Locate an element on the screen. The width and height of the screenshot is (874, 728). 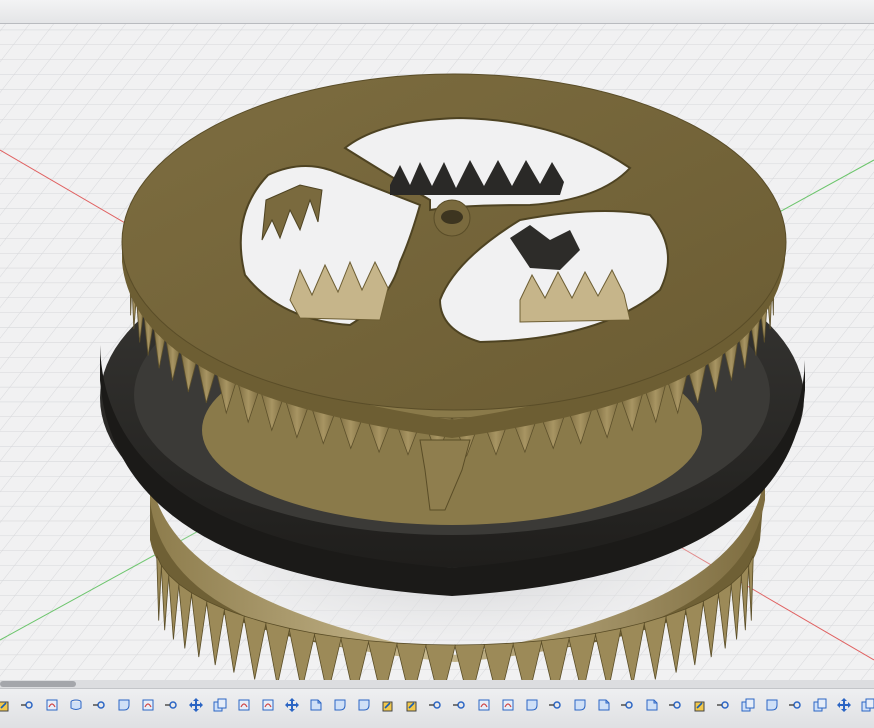
timeline-revolve-icon is located at coordinates (76, 705).